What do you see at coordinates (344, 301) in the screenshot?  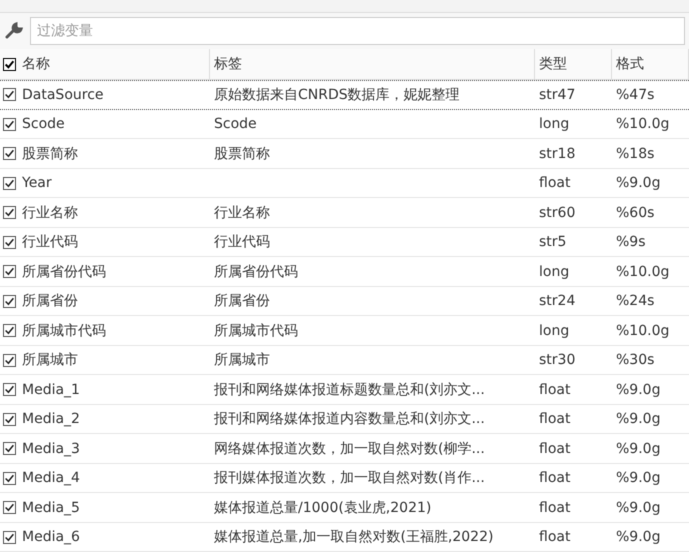 I see `variable-row: 所属省份 所属省份 str24 %24s` at bounding box center [344, 301].